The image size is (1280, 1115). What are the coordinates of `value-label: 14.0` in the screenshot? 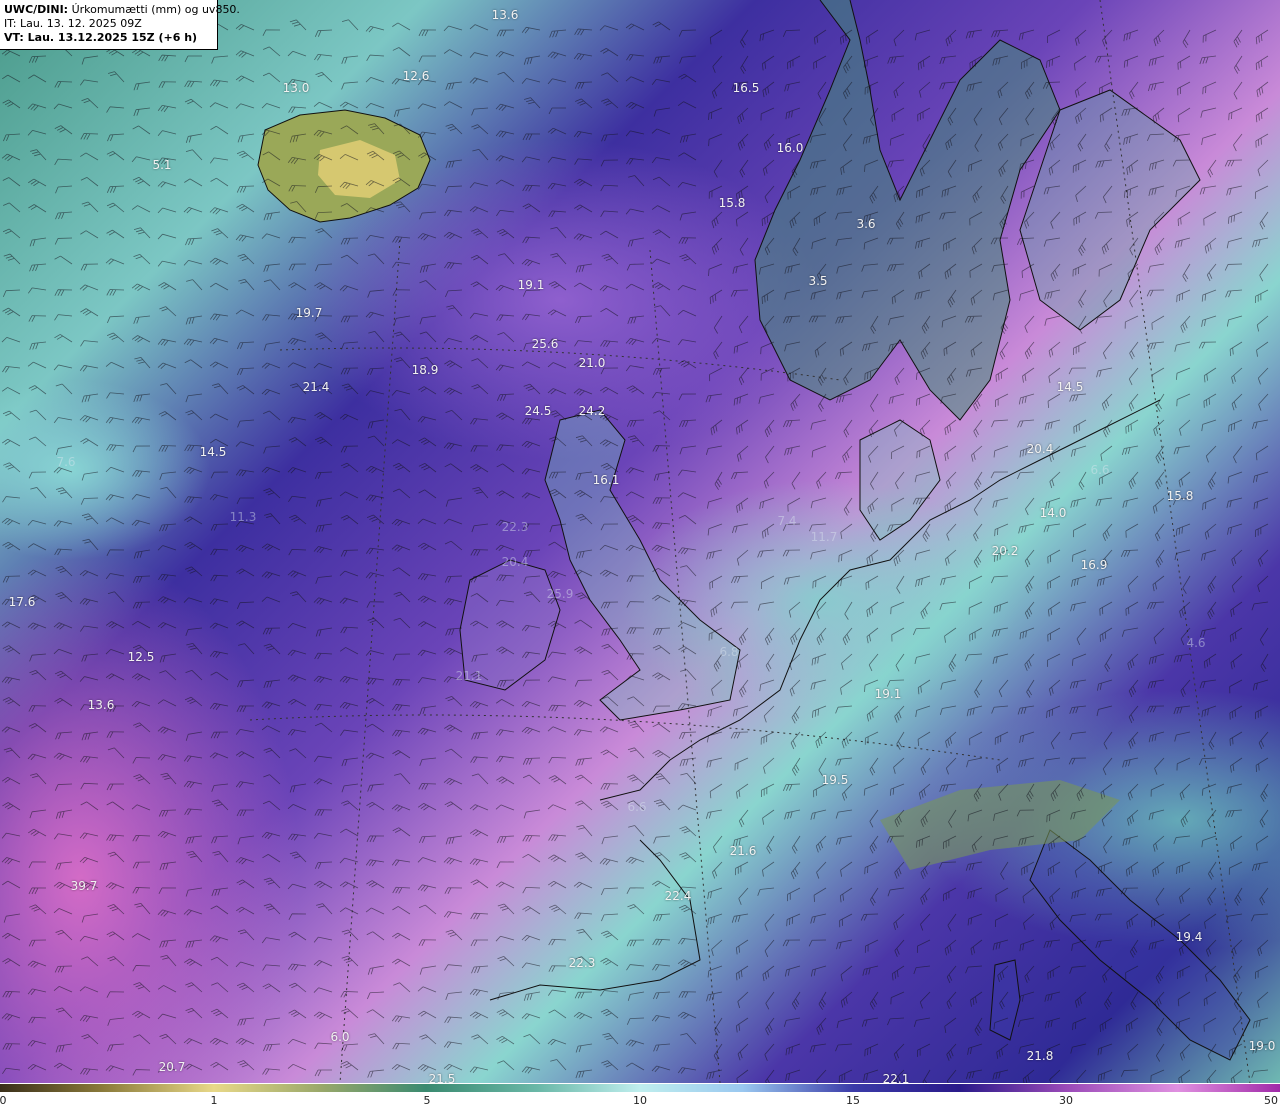 It's located at (1053, 513).